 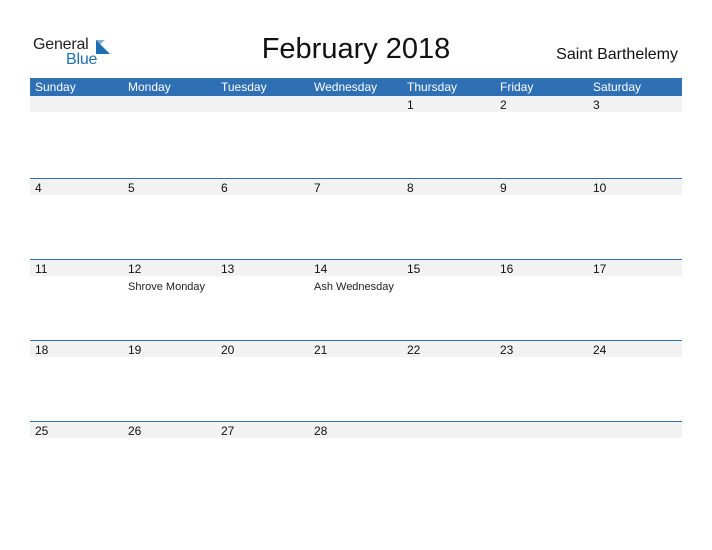 I want to click on week-row: 1 2 3, so click(x=356, y=137).